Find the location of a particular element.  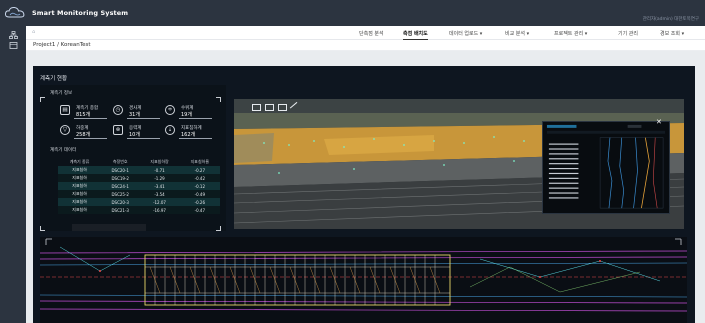

clipboard-icon: ▤ is located at coordinates (65, 110).